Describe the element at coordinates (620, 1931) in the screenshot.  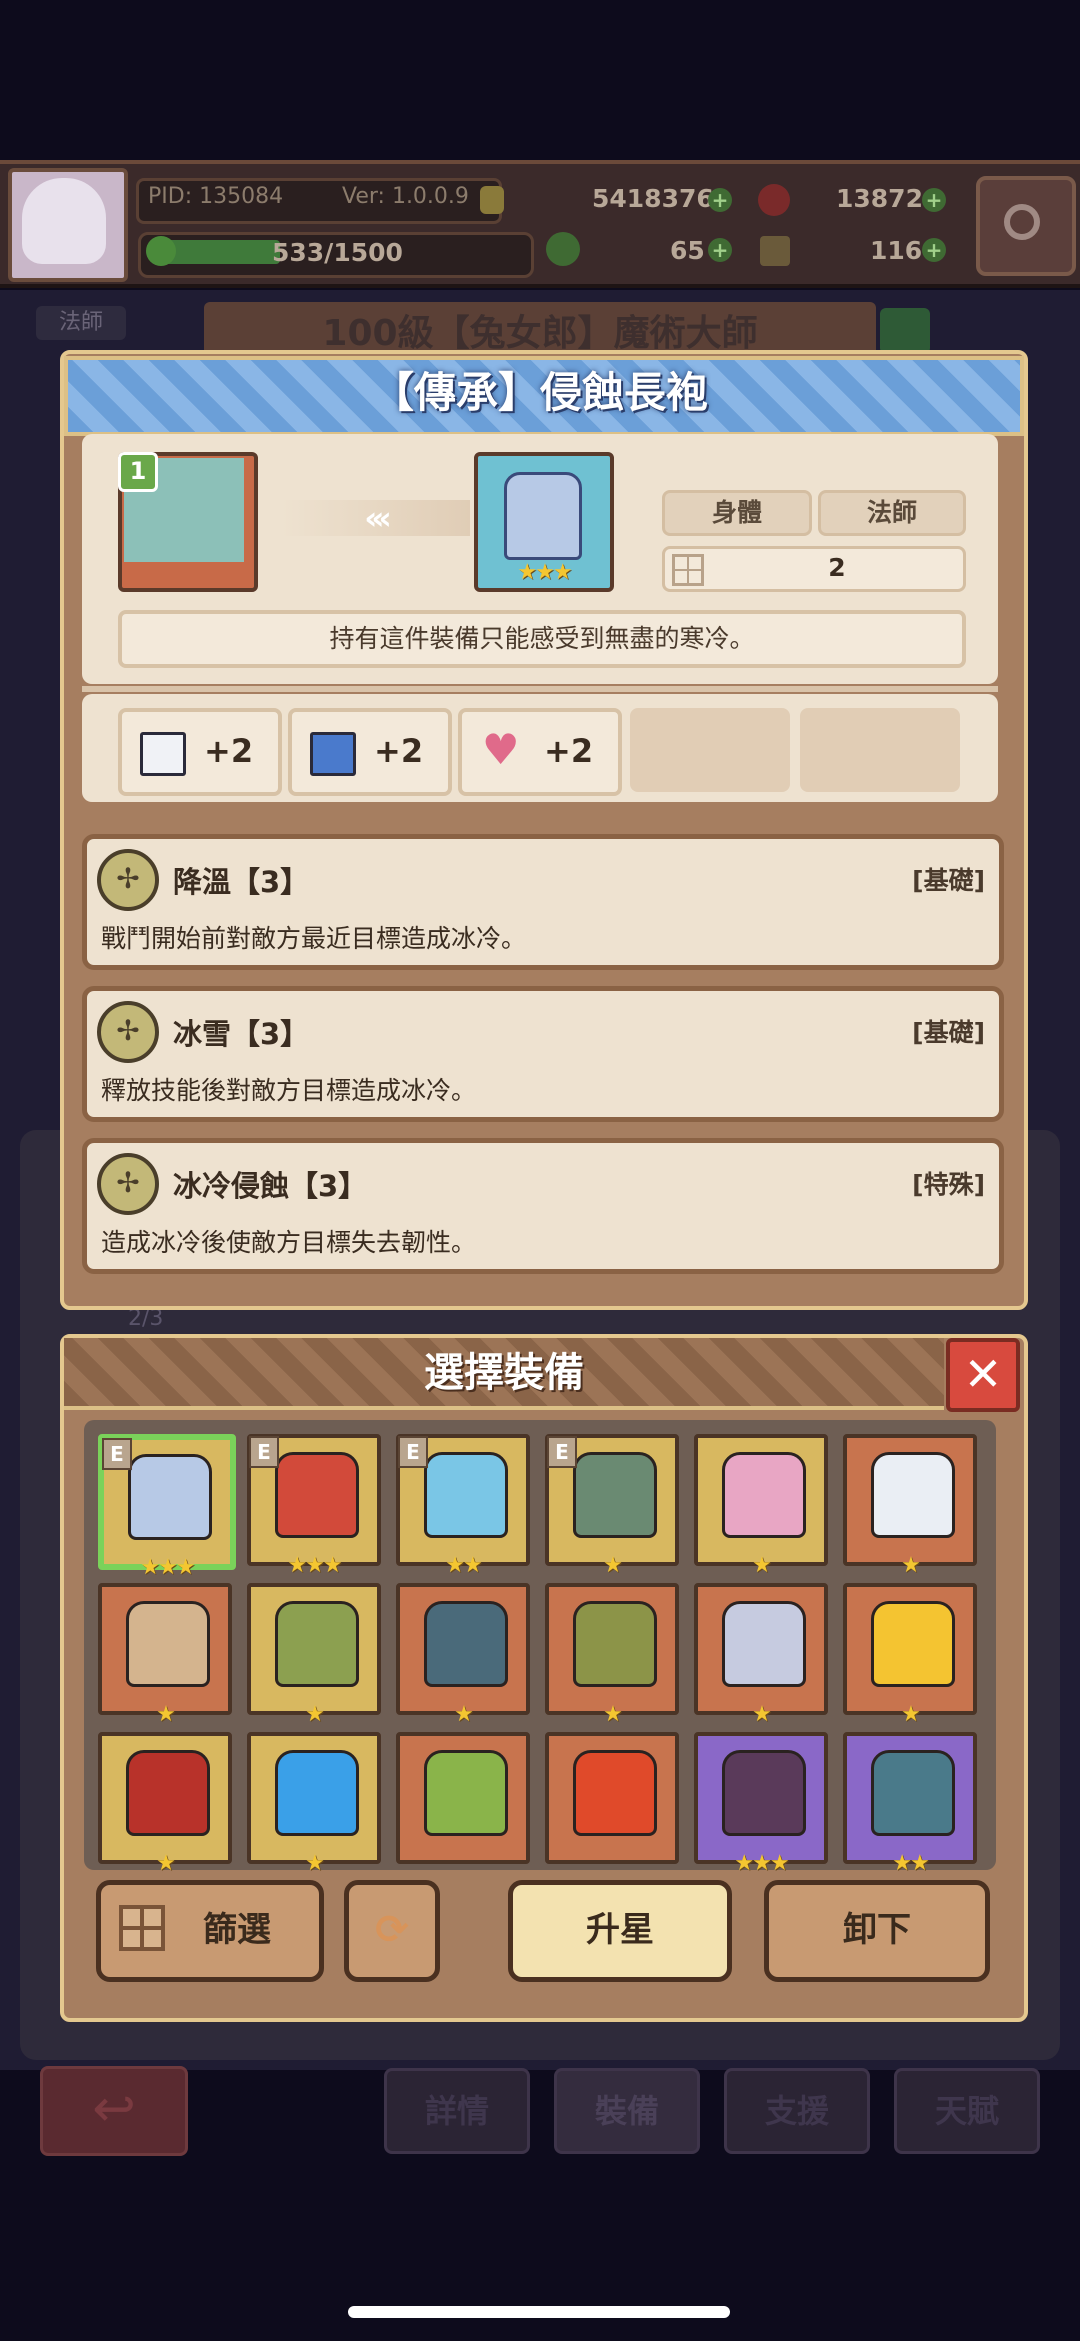
I see `upgrade-star-button: 升星` at that location.